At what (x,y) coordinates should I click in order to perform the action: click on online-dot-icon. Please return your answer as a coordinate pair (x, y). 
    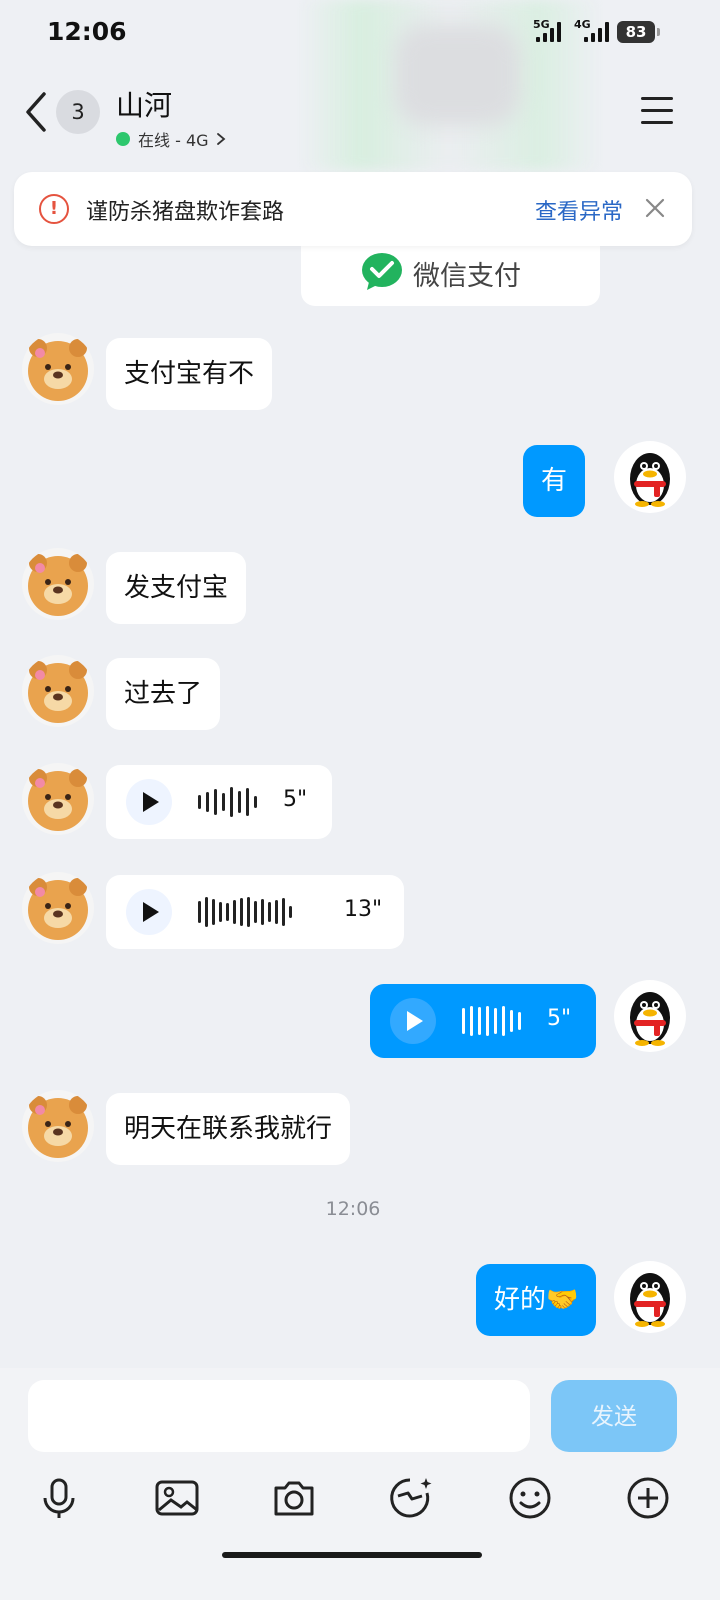
    Looking at the image, I should click on (123, 139).